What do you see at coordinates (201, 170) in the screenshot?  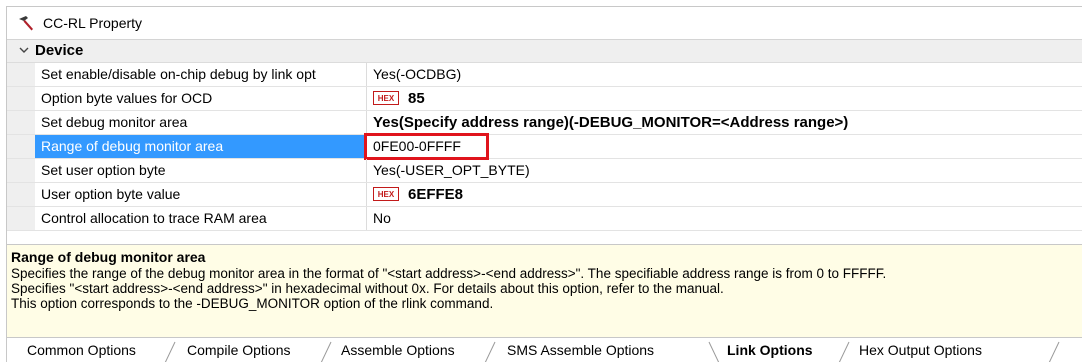 I see `property-name: Set user option byte` at bounding box center [201, 170].